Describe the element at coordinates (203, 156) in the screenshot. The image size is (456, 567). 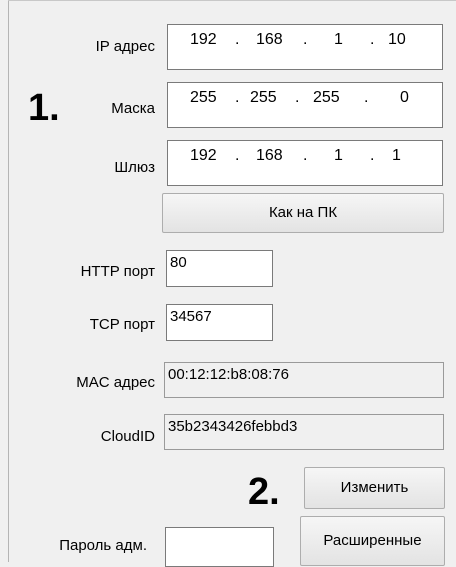
I see `gateway-octet-1: 192` at that location.